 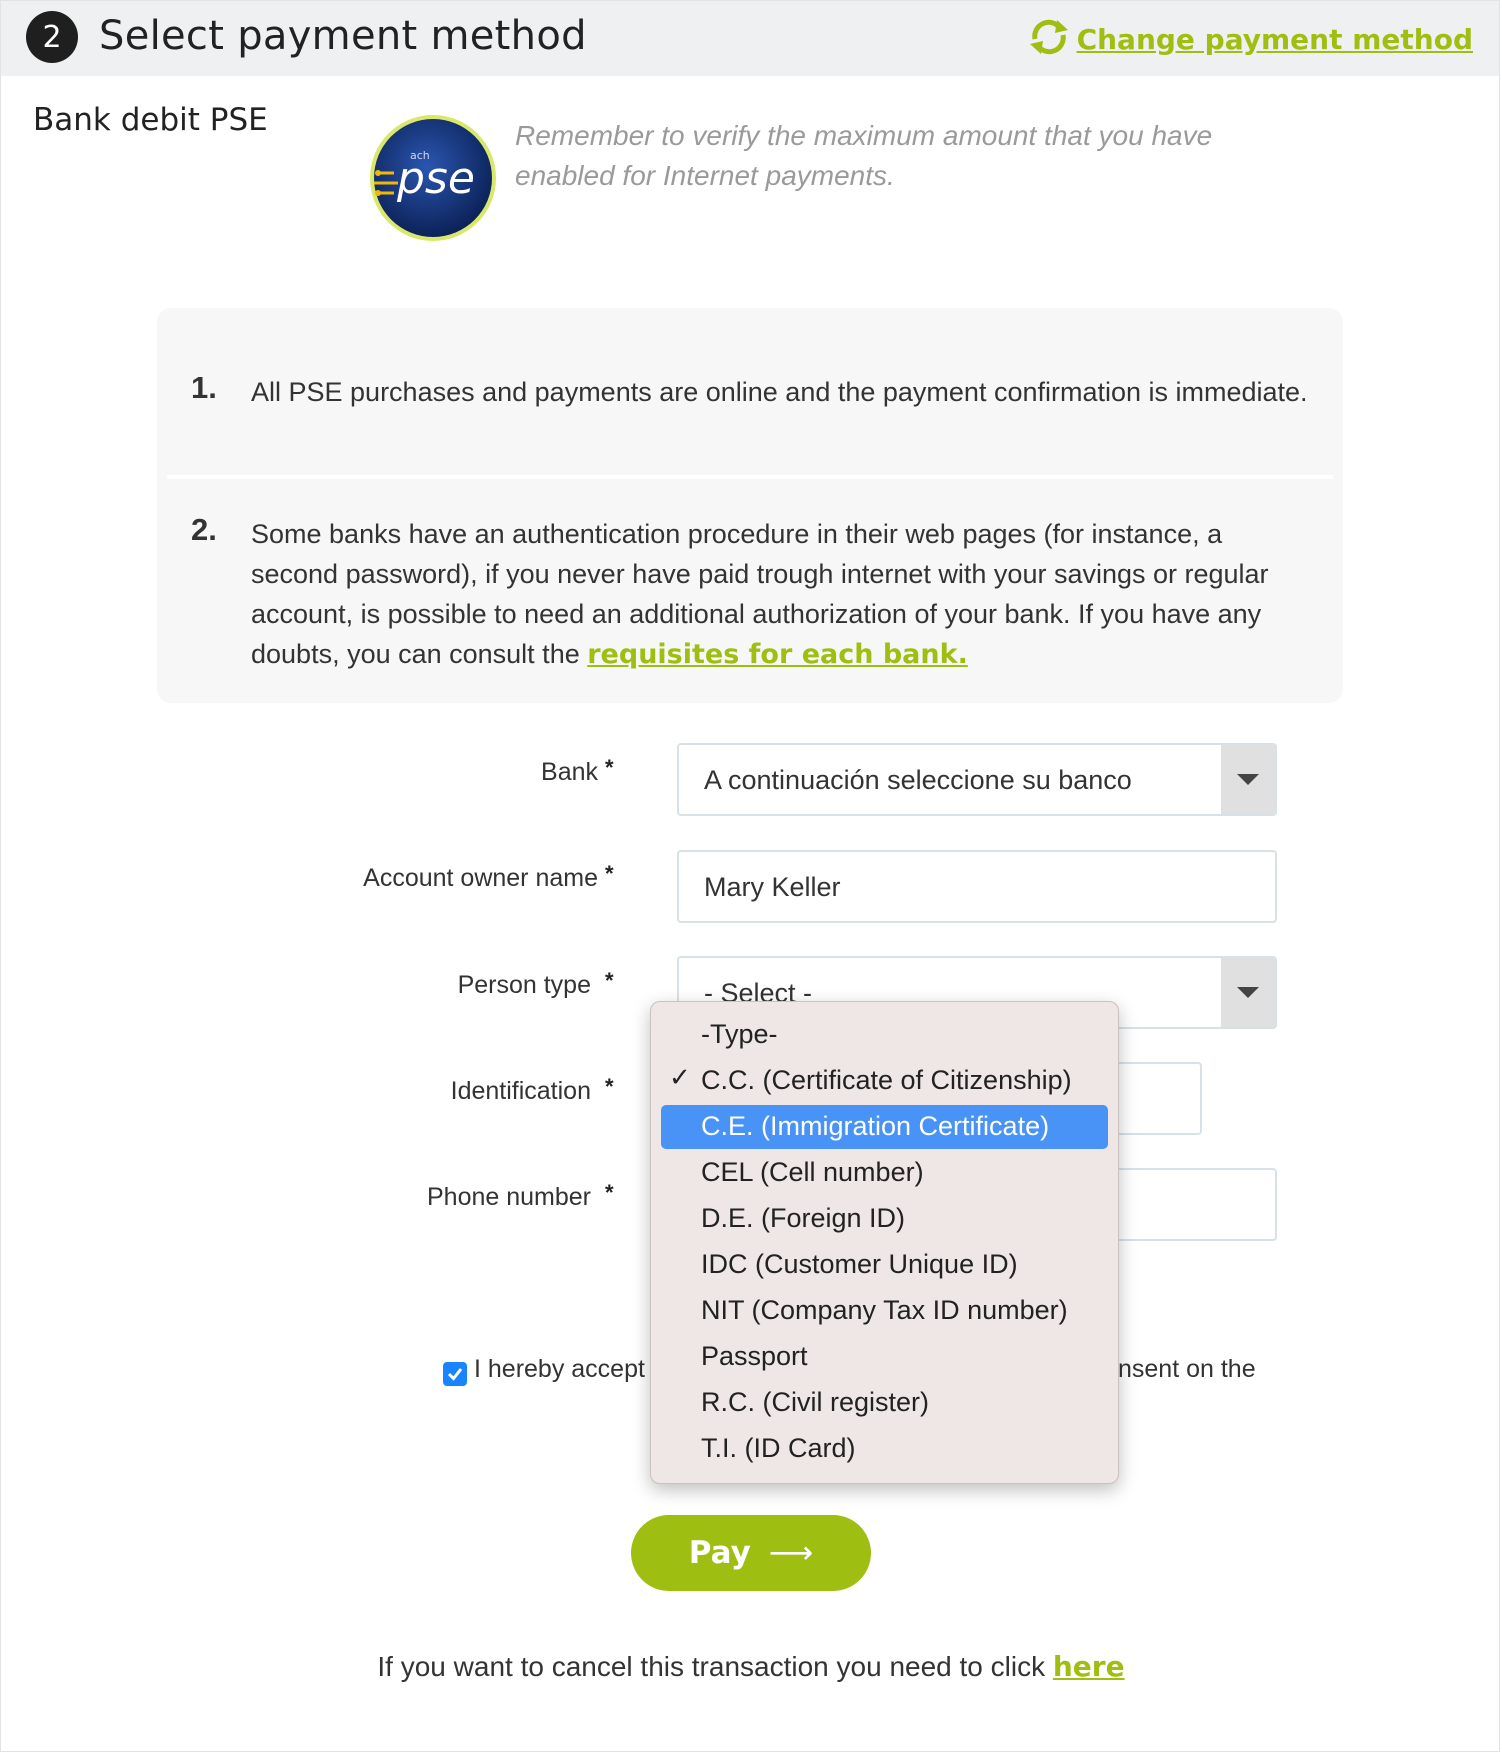 What do you see at coordinates (559, 1369) in the screenshot?
I see `consent-text-left: I hereby accept` at bounding box center [559, 1369].